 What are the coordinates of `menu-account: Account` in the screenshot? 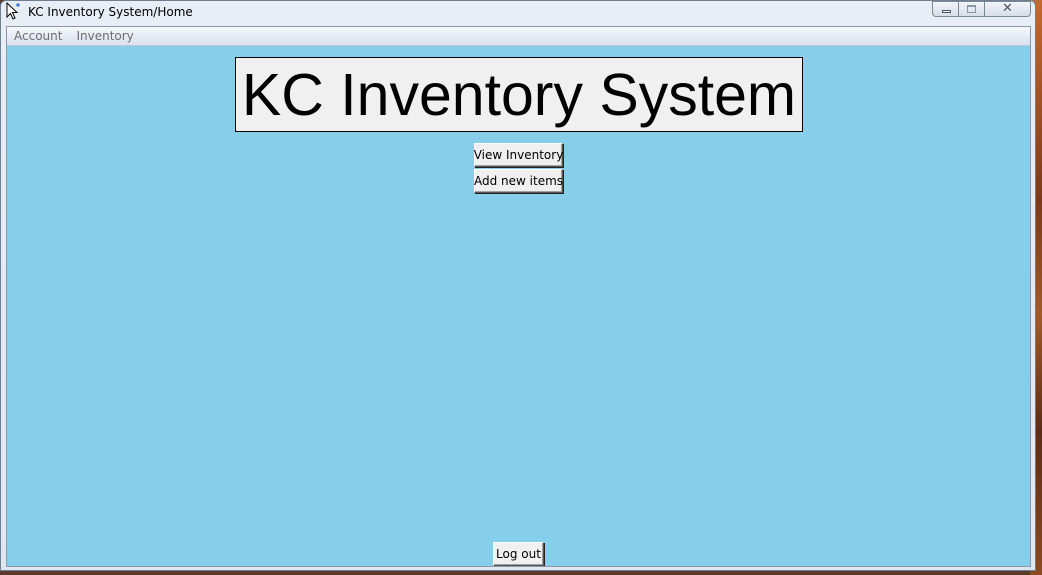 It's located at (38, 36).